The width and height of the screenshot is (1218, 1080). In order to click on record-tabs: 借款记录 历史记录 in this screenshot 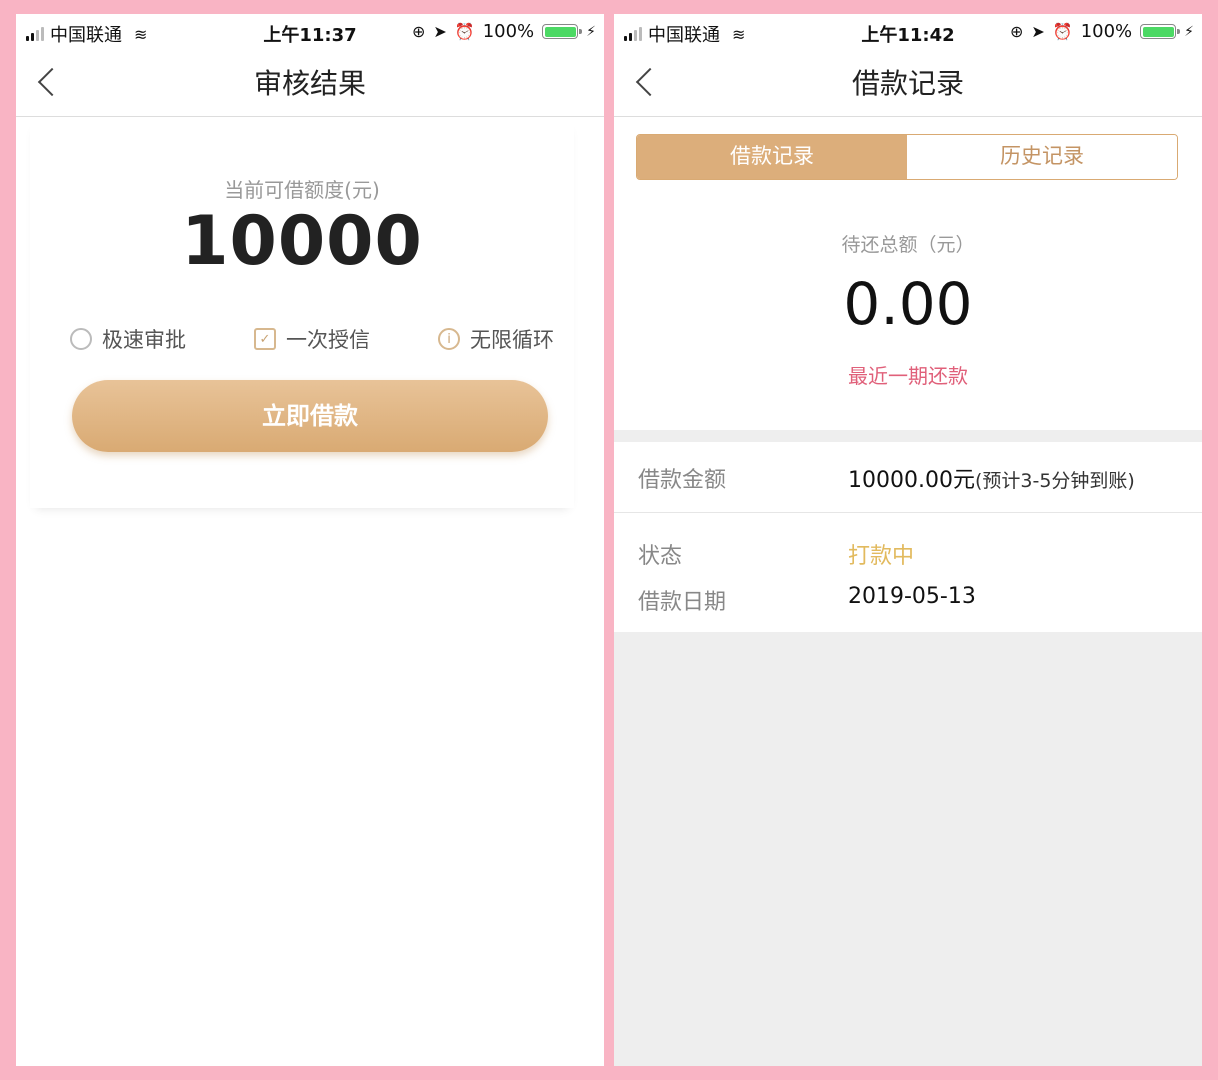, I will do `click(907, 157)`.